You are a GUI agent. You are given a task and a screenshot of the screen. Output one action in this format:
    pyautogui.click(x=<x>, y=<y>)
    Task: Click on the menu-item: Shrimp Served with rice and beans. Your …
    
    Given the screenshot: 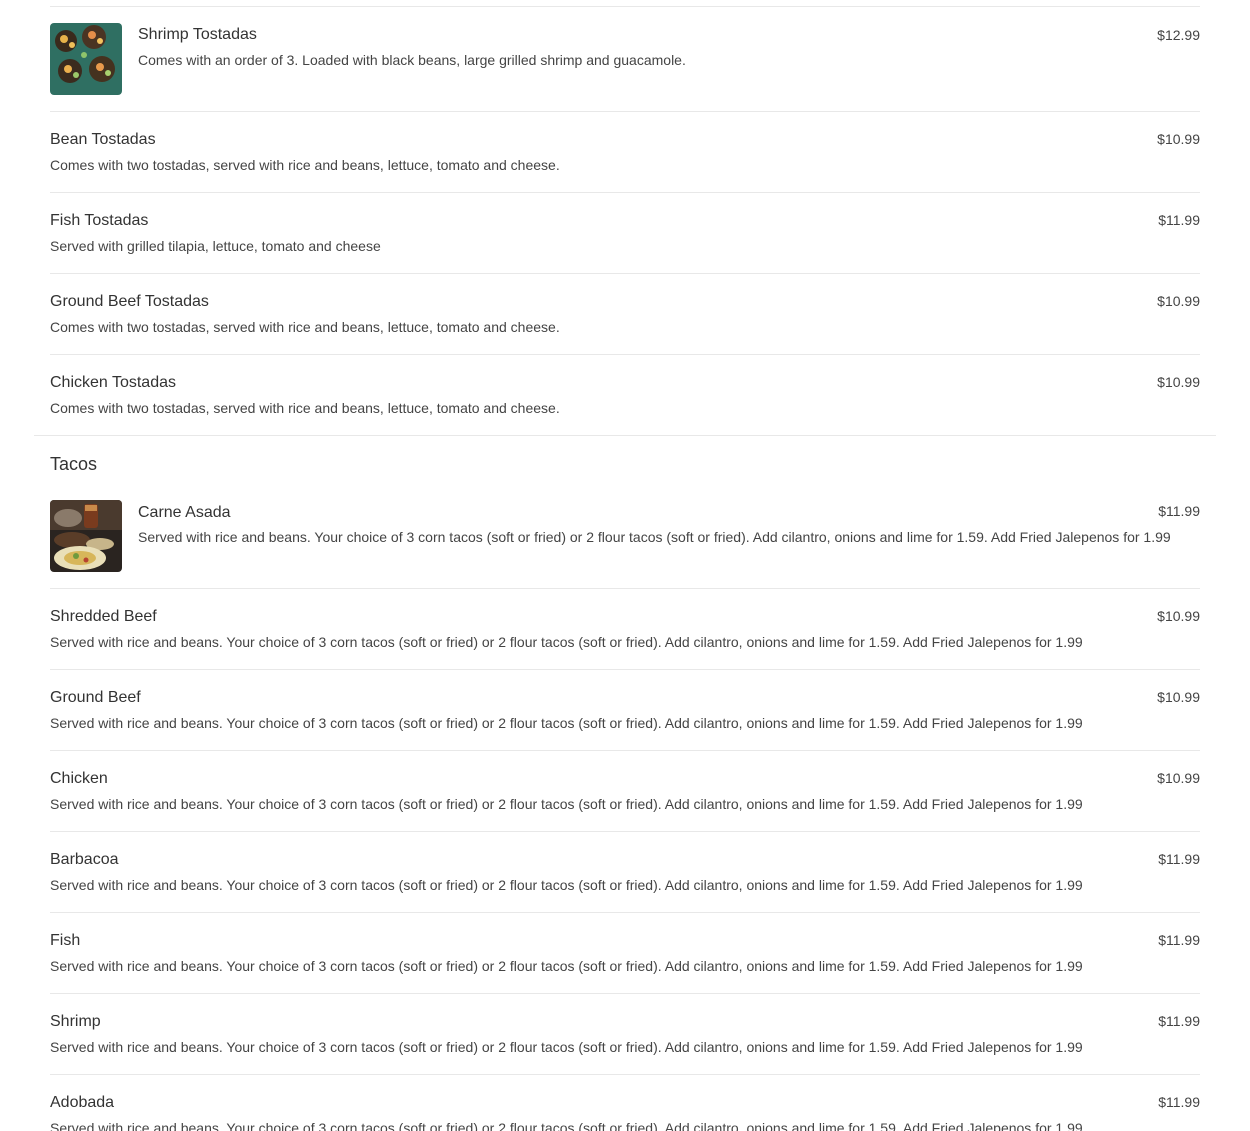 What is the action you would take?
    pyautogui.click(x=625, y=1034)
    